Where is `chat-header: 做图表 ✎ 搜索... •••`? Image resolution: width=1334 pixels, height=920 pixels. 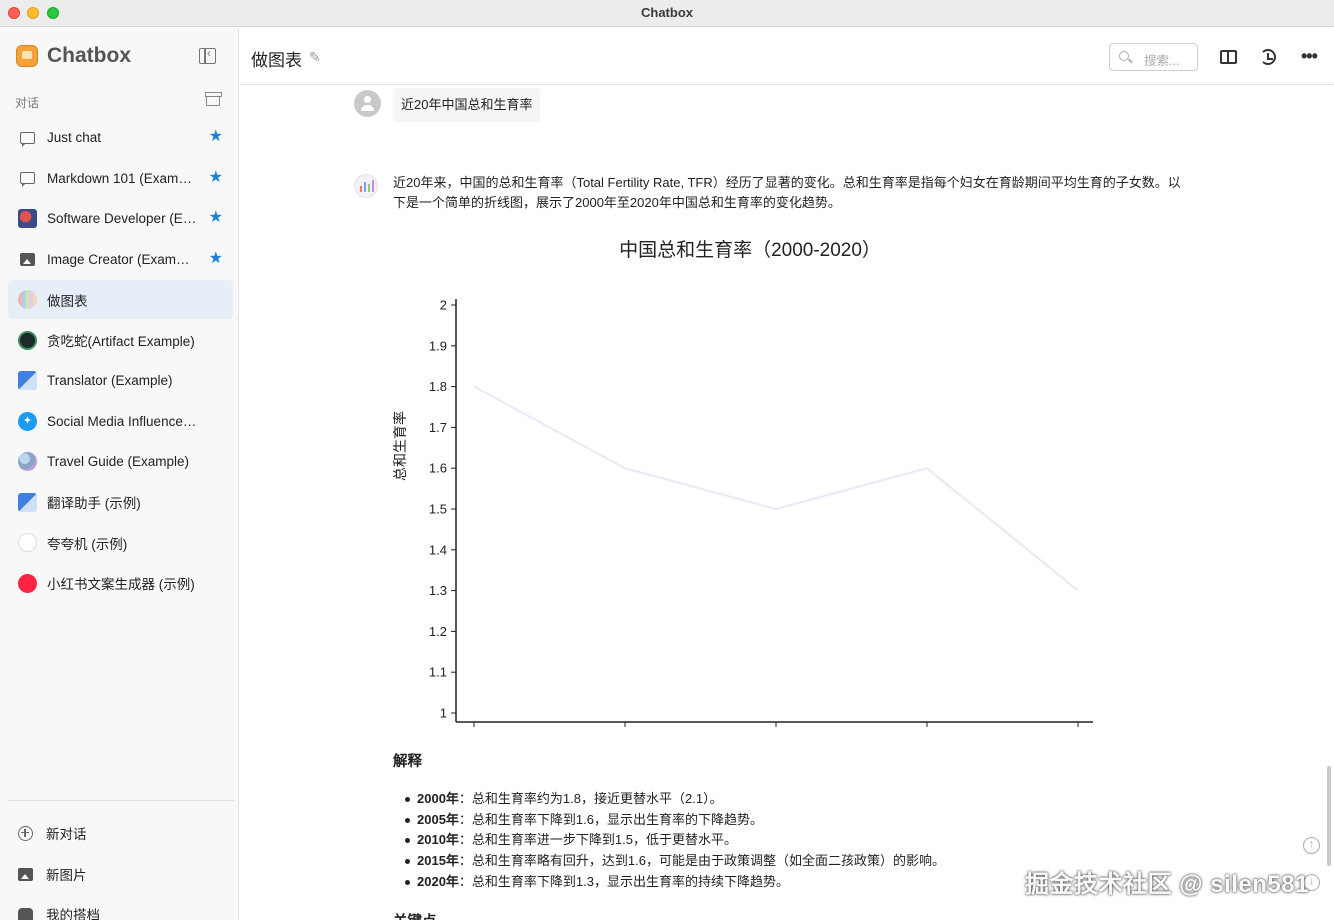
chat-header: 做图表 ✎ 搜索... ••• is located at coordinates (787, 56).